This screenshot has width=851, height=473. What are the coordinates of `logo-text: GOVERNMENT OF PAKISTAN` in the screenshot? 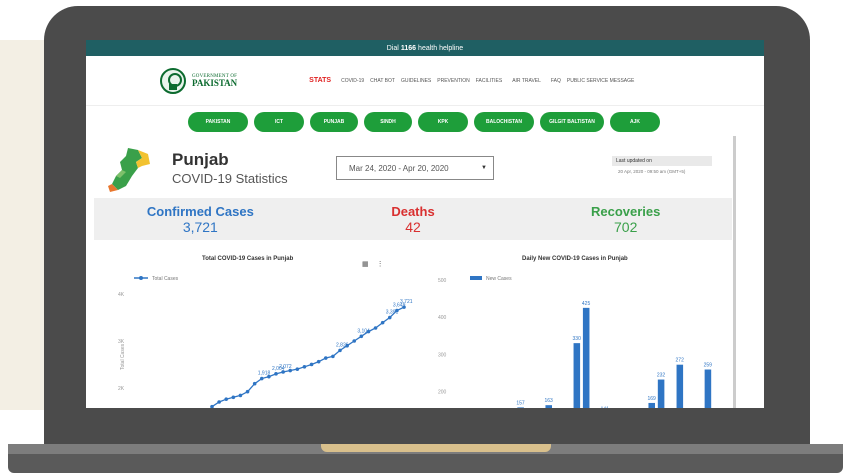 It's located at (214, 81).